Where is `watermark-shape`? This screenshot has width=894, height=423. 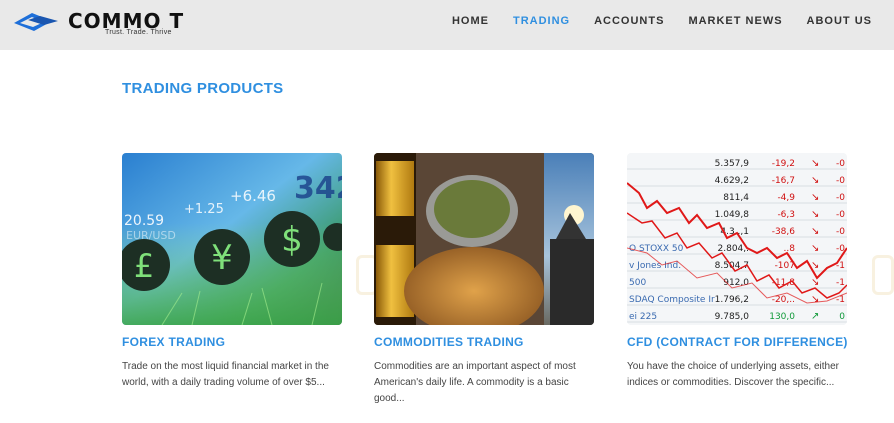
watermark-shape is located at coordinates (883, 275).